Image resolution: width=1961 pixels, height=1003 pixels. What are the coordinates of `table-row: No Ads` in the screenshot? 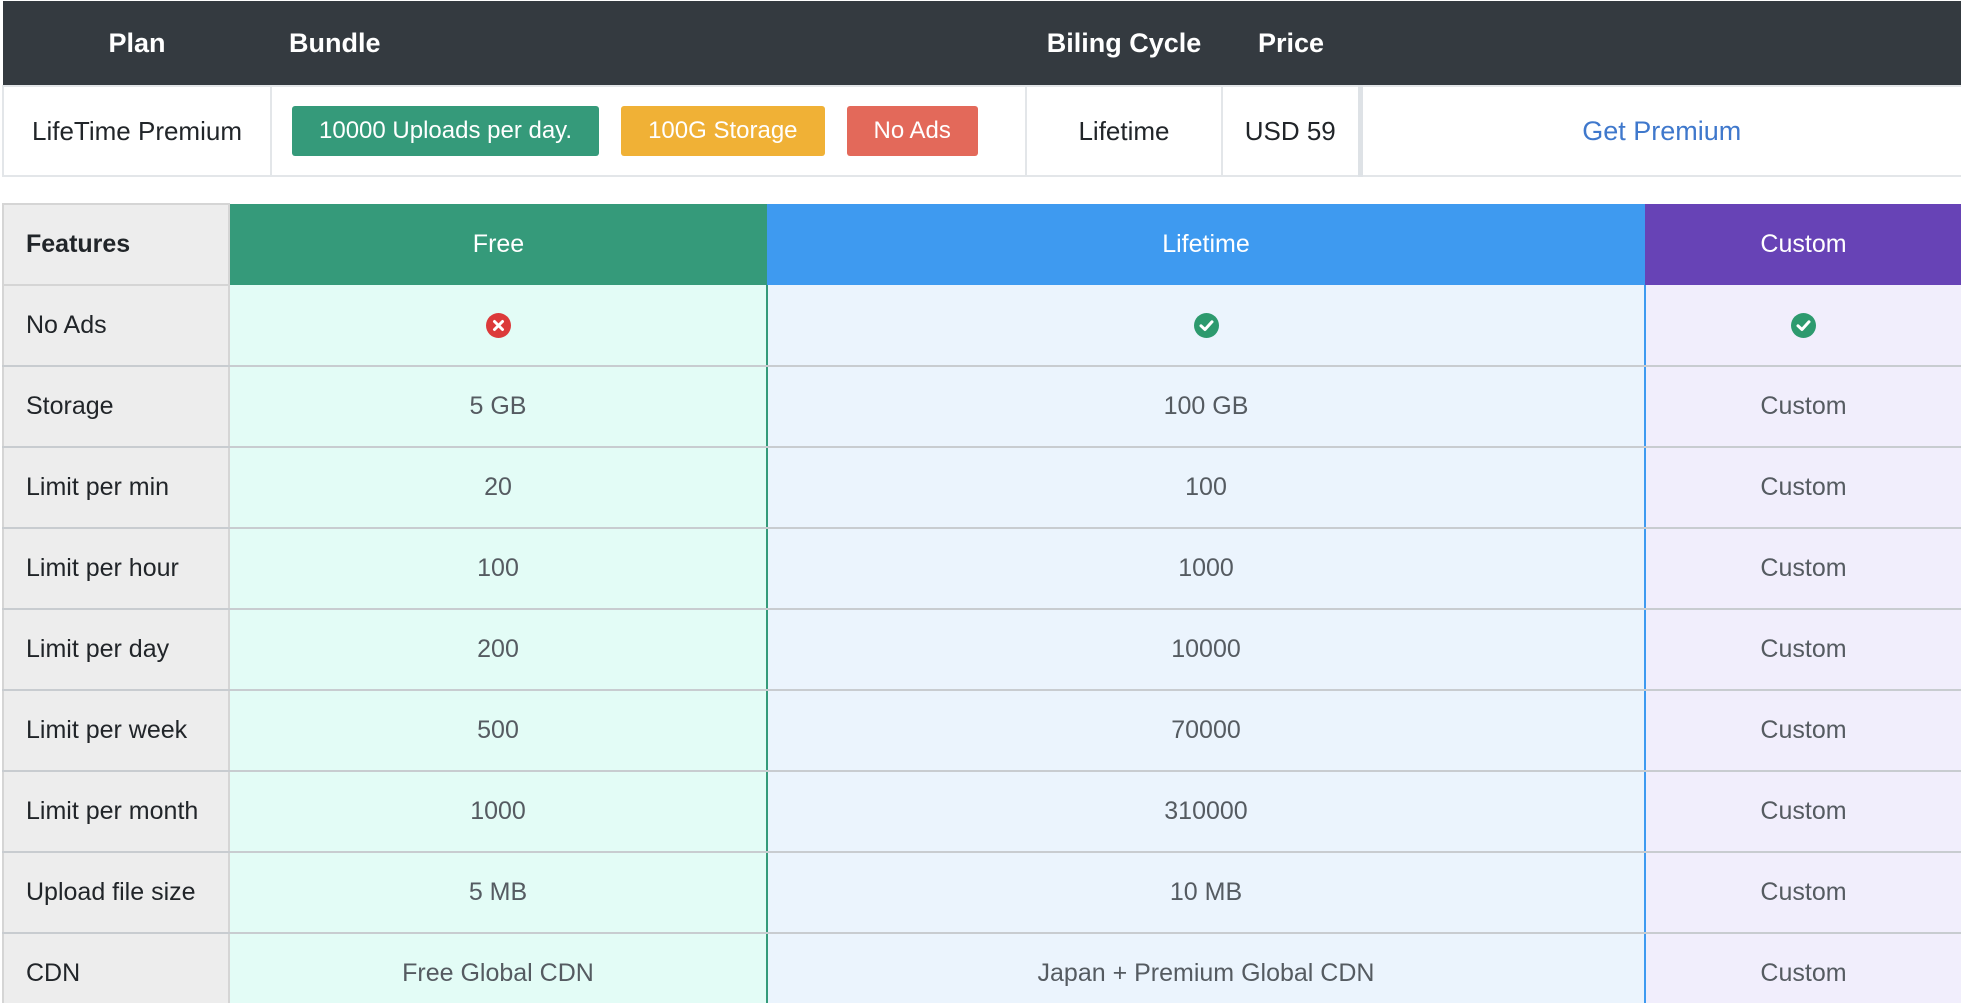 It's located at (981, 326).